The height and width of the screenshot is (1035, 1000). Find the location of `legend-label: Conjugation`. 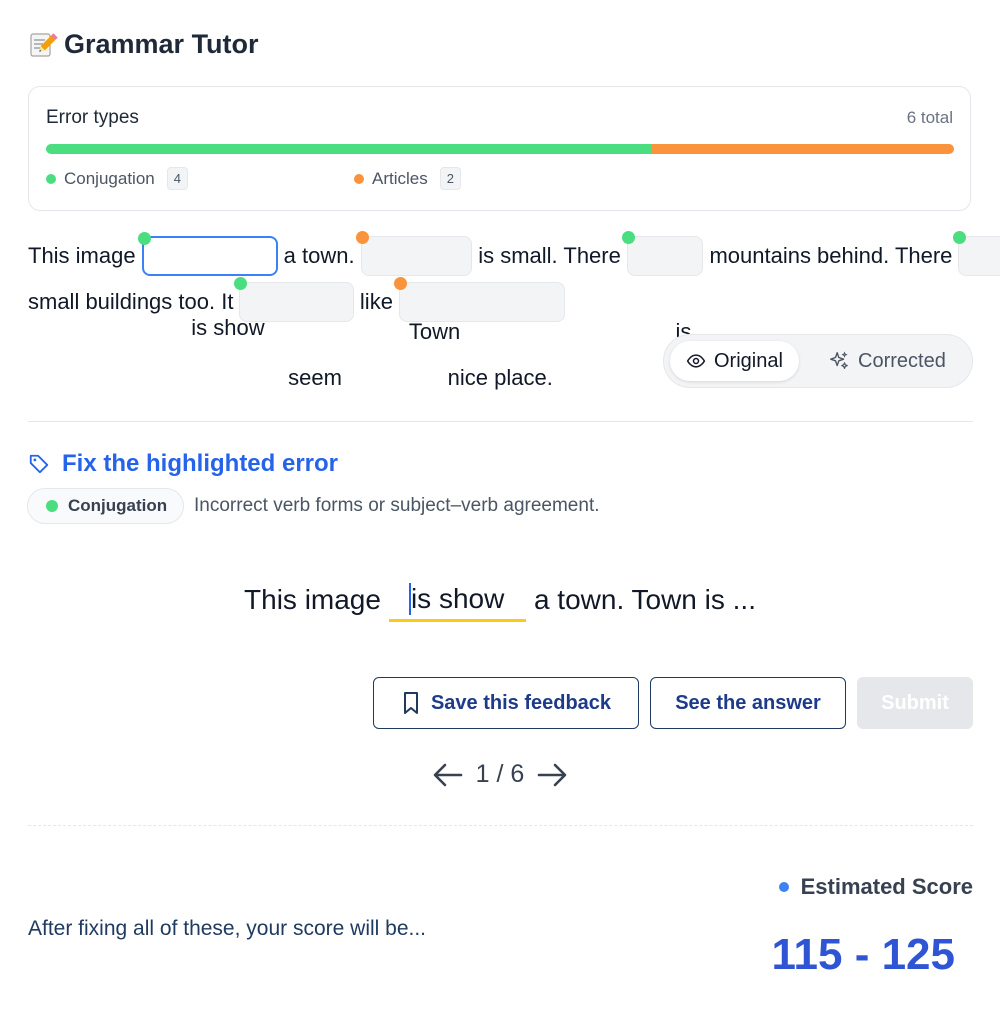

legend-label: Conjugation is located at coordinates (109, 178).